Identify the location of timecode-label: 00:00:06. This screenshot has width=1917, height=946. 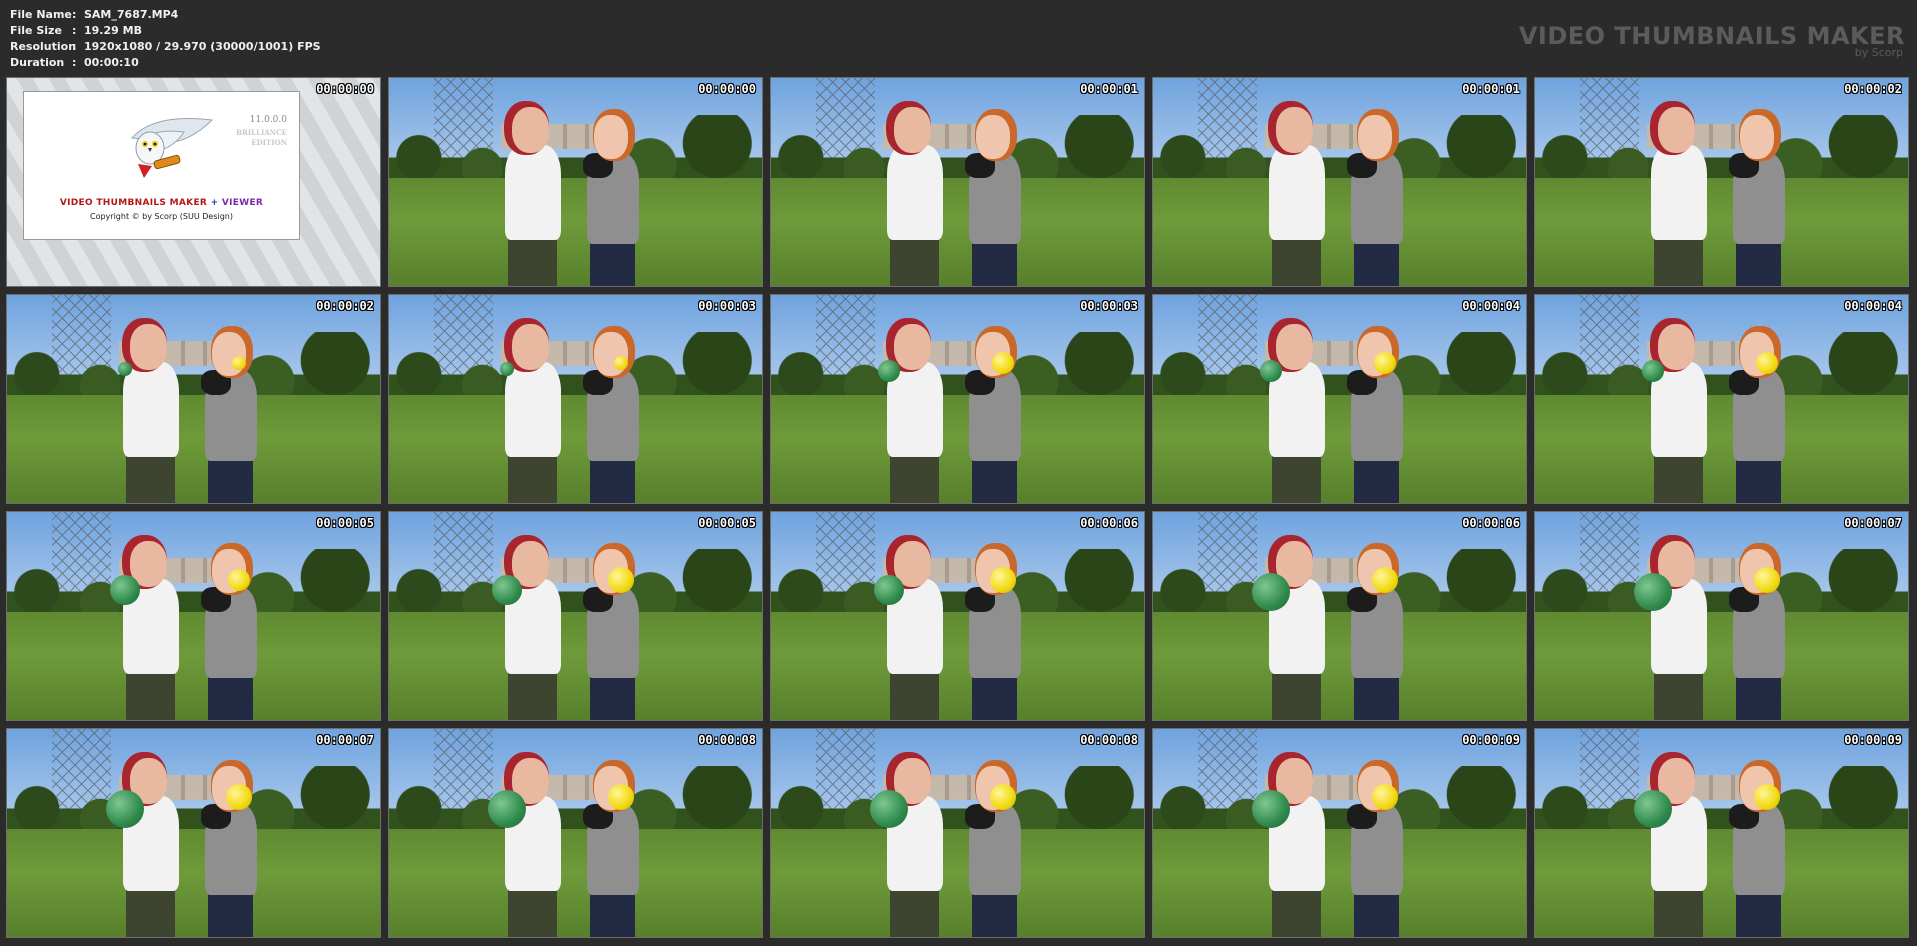
(1491, 523).